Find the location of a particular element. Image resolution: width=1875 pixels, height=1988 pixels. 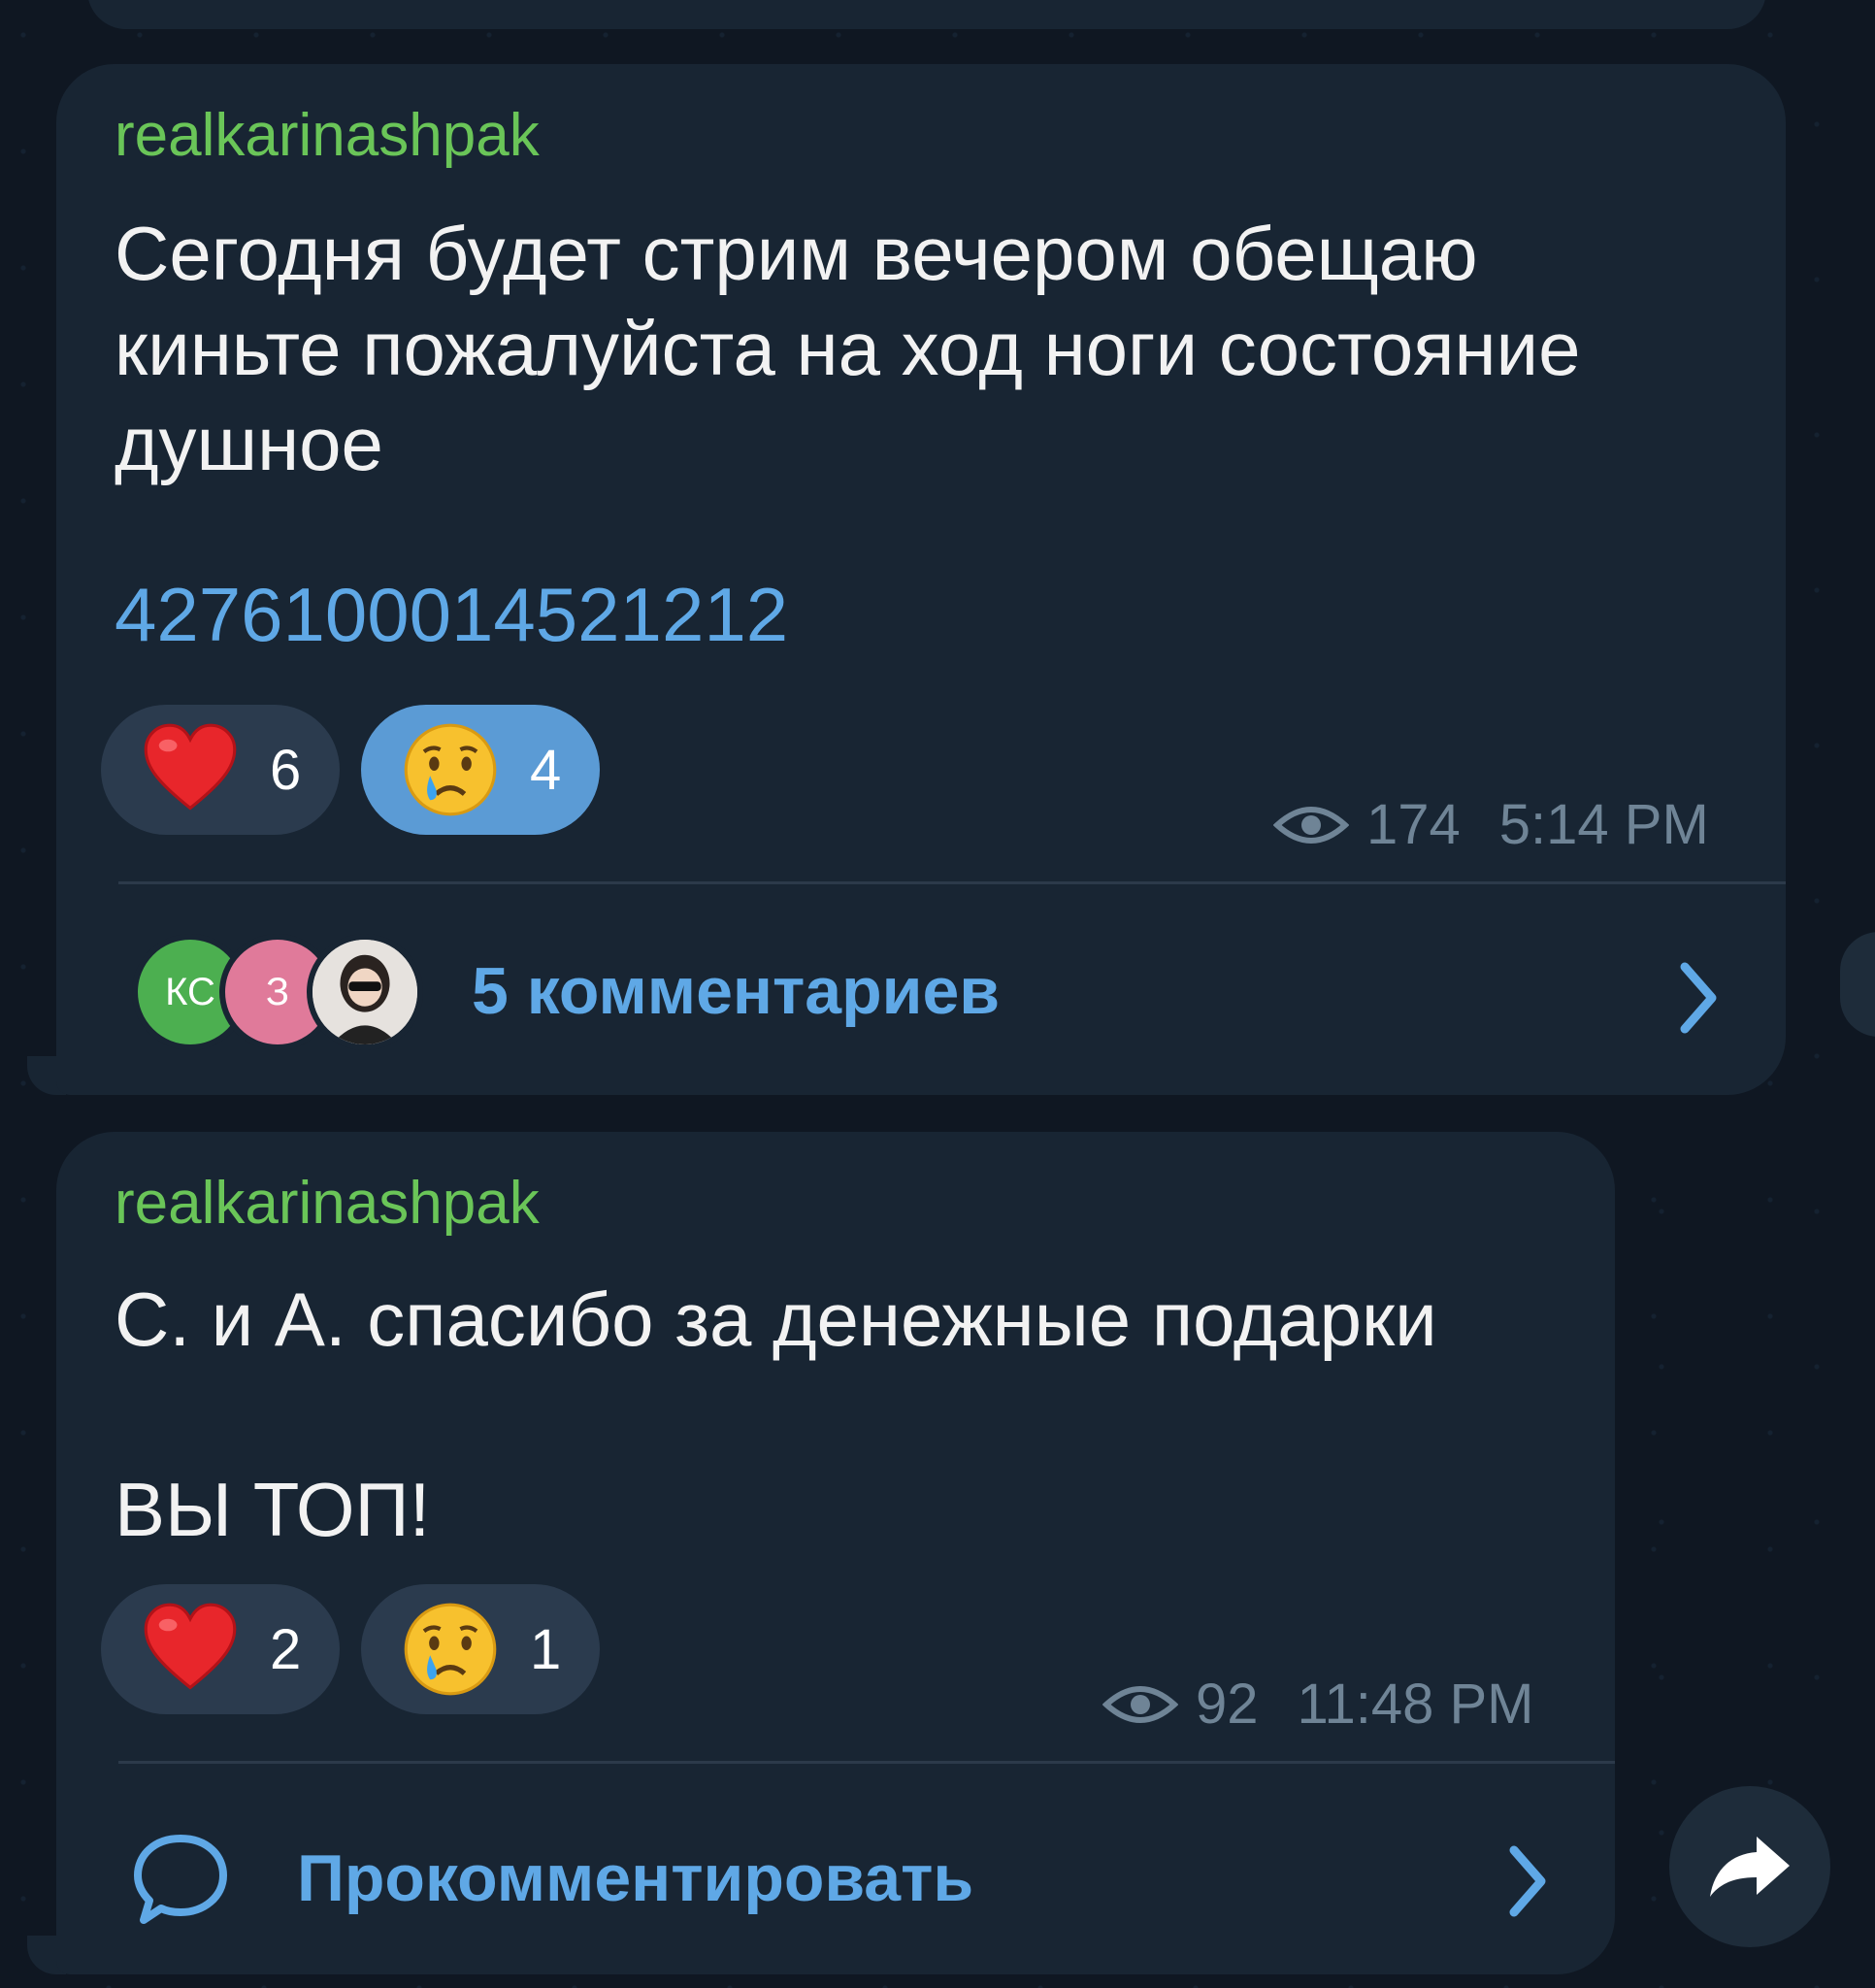

share-arrow-icon is located at coordinates (1750, 1867).